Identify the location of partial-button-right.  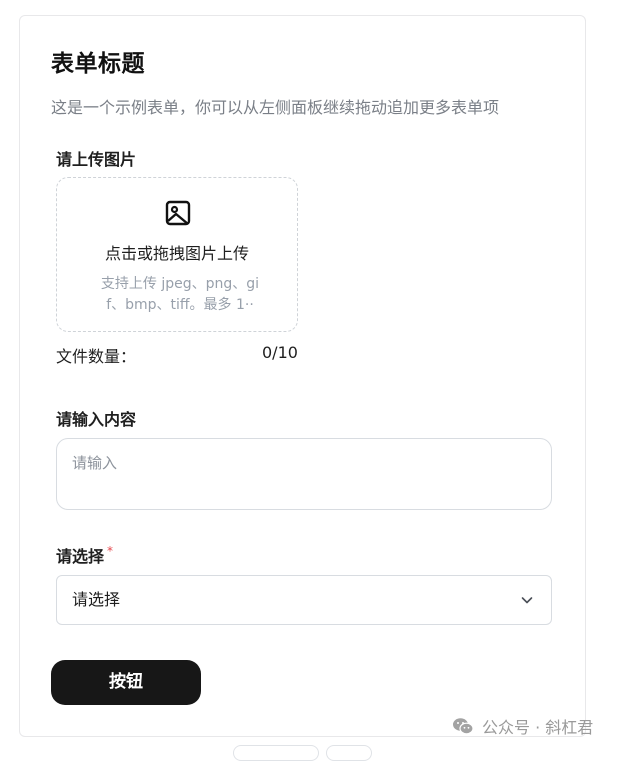
(349, 753).